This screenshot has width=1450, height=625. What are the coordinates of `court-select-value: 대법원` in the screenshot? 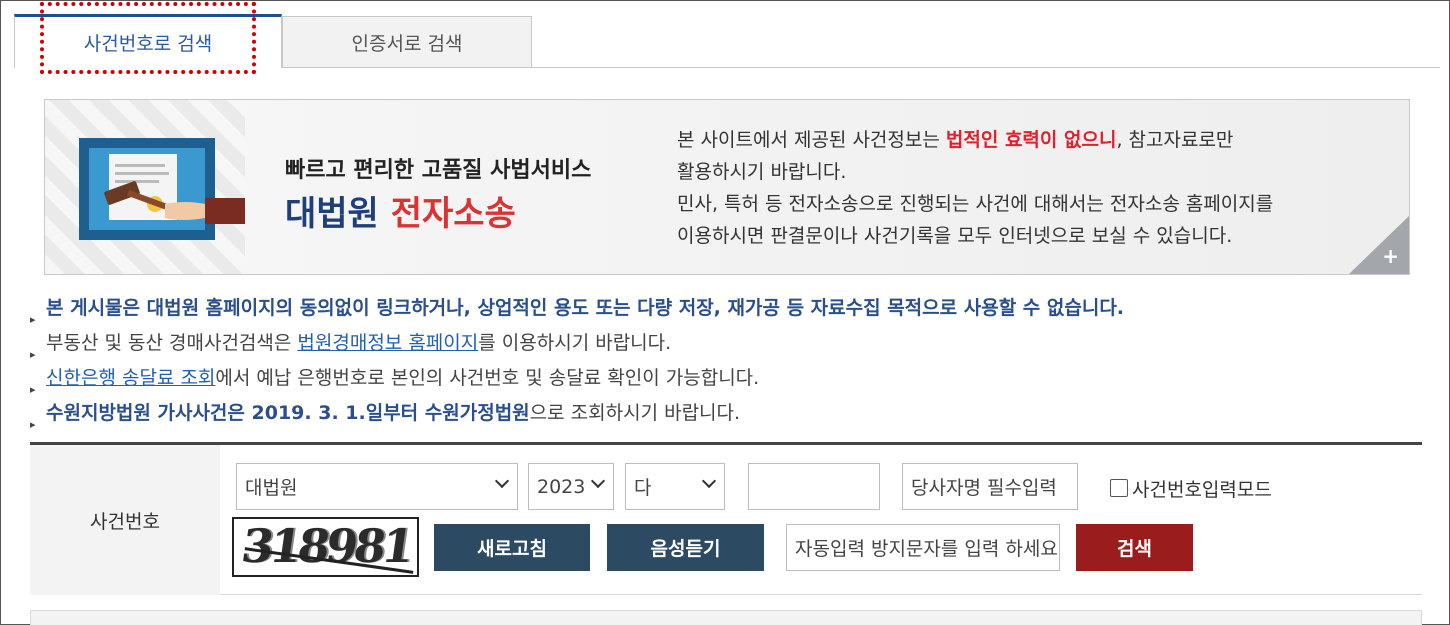 It's located at (271, 488).